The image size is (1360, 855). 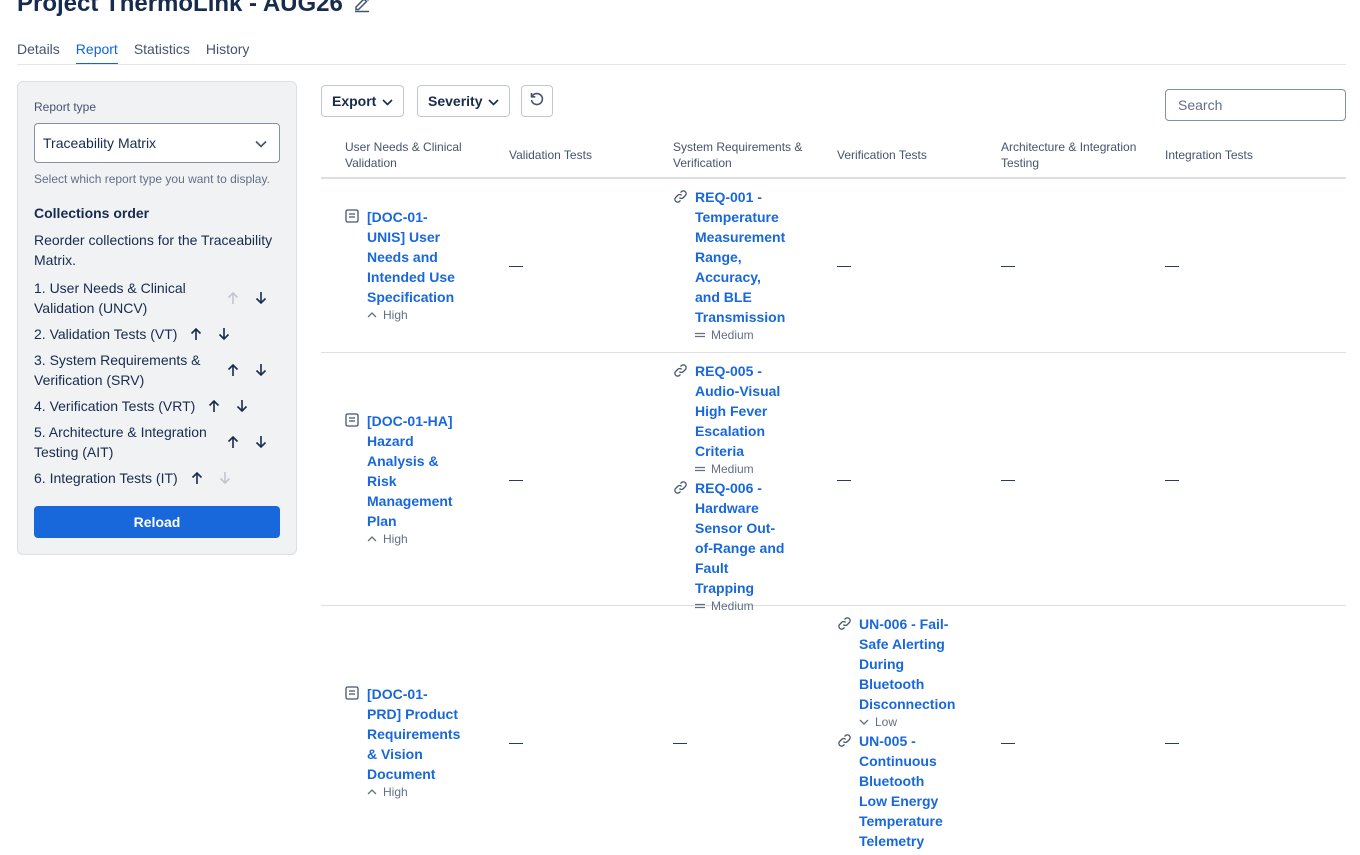 What do you see at coordinates (157, 522) in the screenshot?
I see `reload-button: Reload` at bounding box center [157, 522].